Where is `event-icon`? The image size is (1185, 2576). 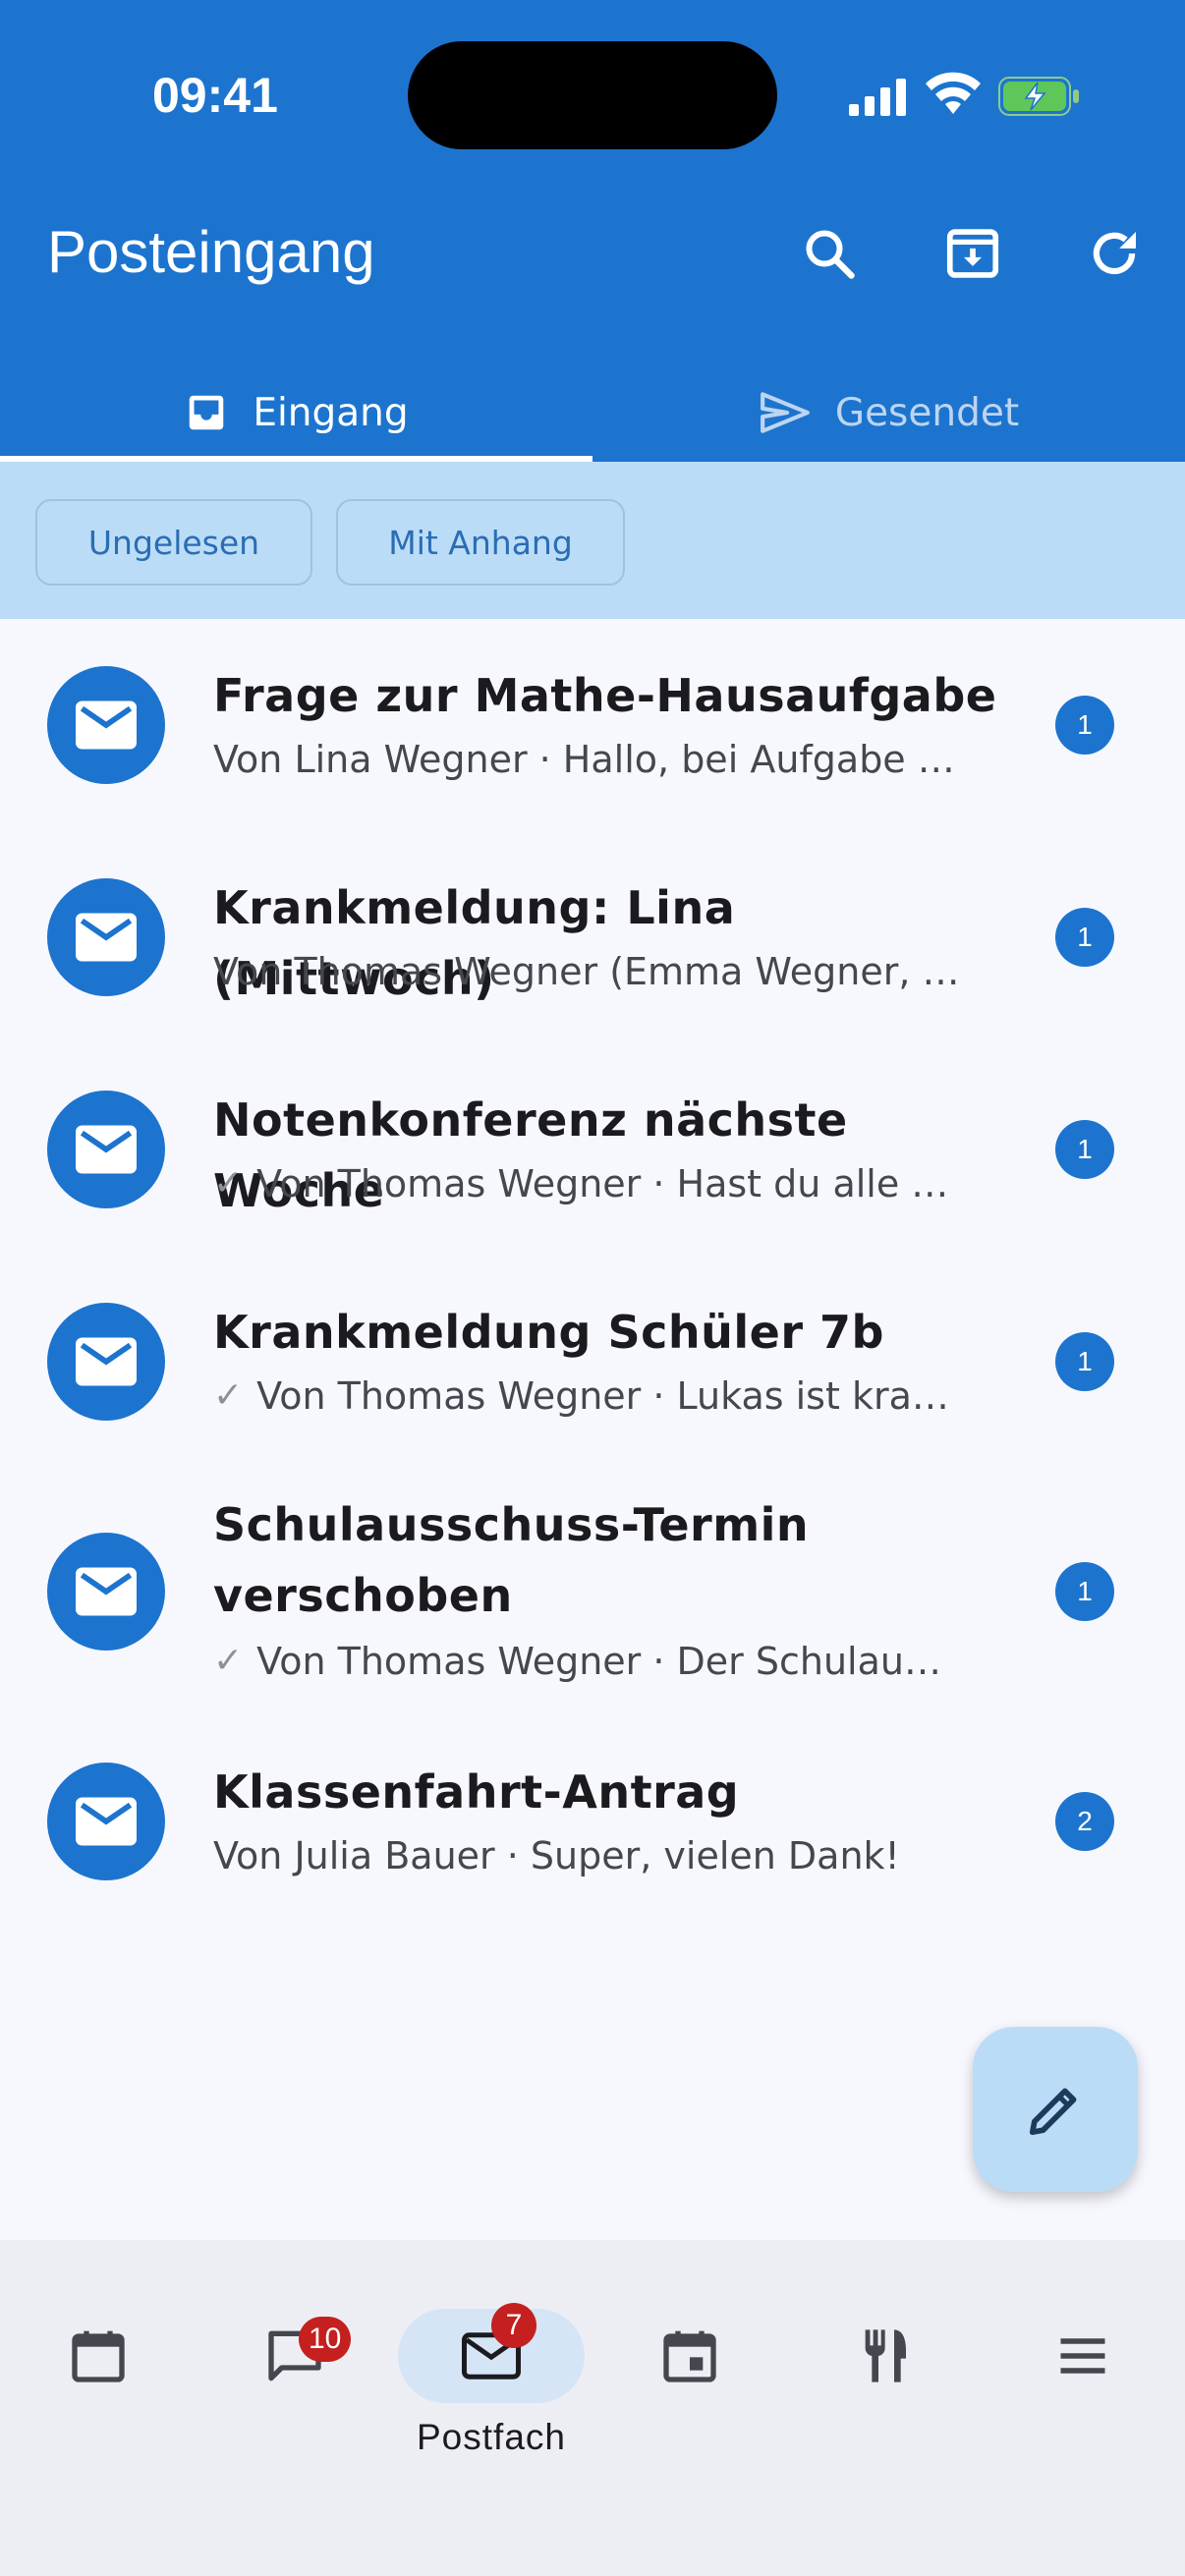 event-icon is located at coordinates (689, 2356).